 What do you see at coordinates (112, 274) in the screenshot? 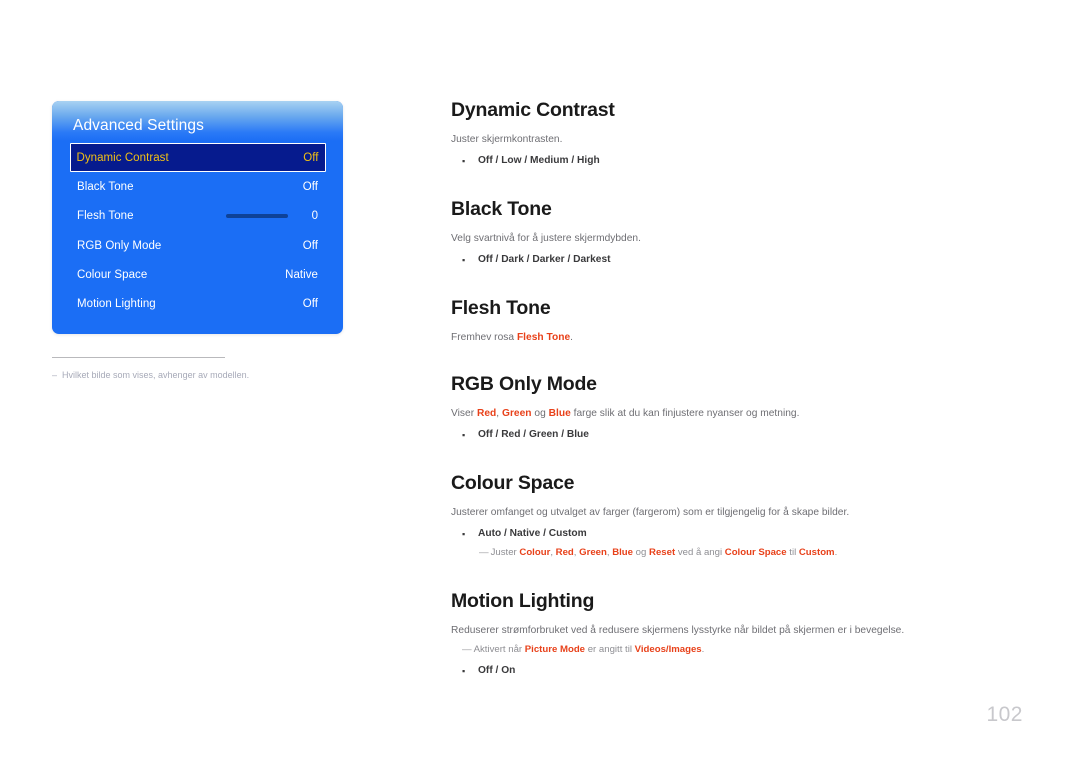
I see `osd-row-label: Colour Space` at bounding box center [112, 274].